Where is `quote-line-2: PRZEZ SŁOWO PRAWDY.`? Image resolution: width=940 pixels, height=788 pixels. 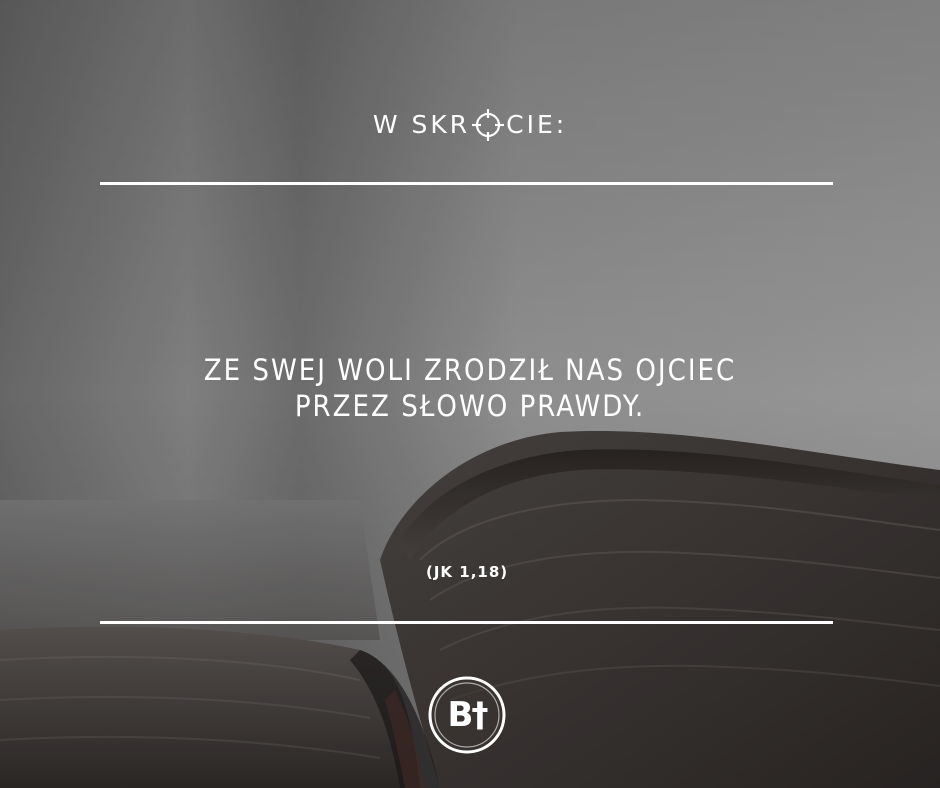 quote-line-2: PRZEZ SŁOWO PRAWDY. is located at coordinates (470, 406).